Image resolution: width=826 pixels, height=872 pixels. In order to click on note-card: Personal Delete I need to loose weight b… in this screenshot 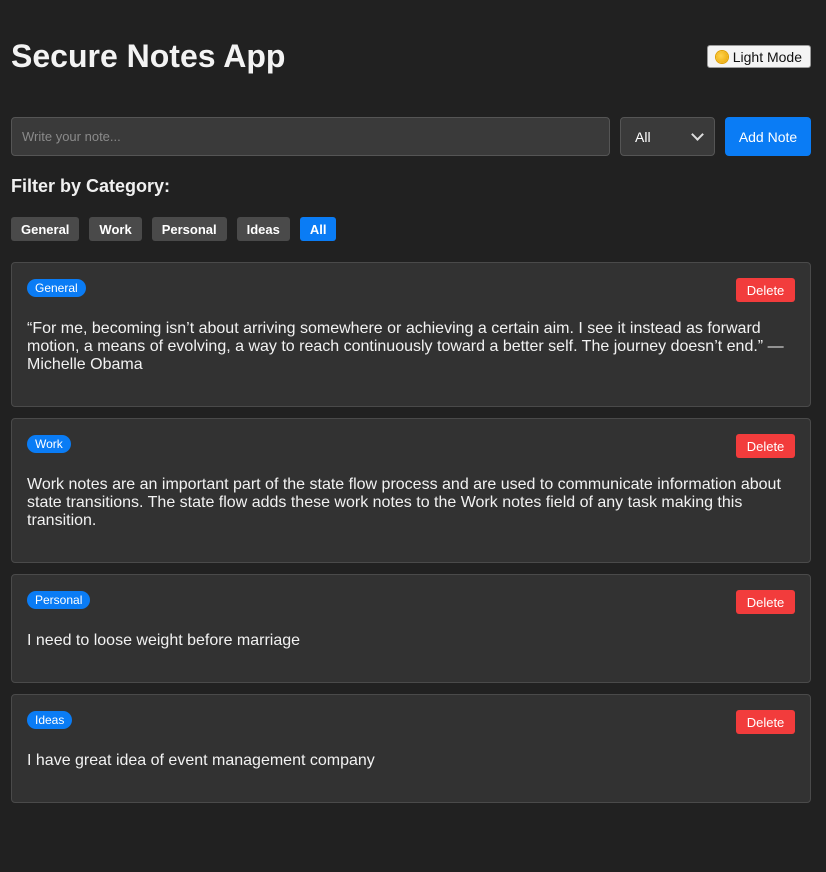, I will do `click(411, 628)`.